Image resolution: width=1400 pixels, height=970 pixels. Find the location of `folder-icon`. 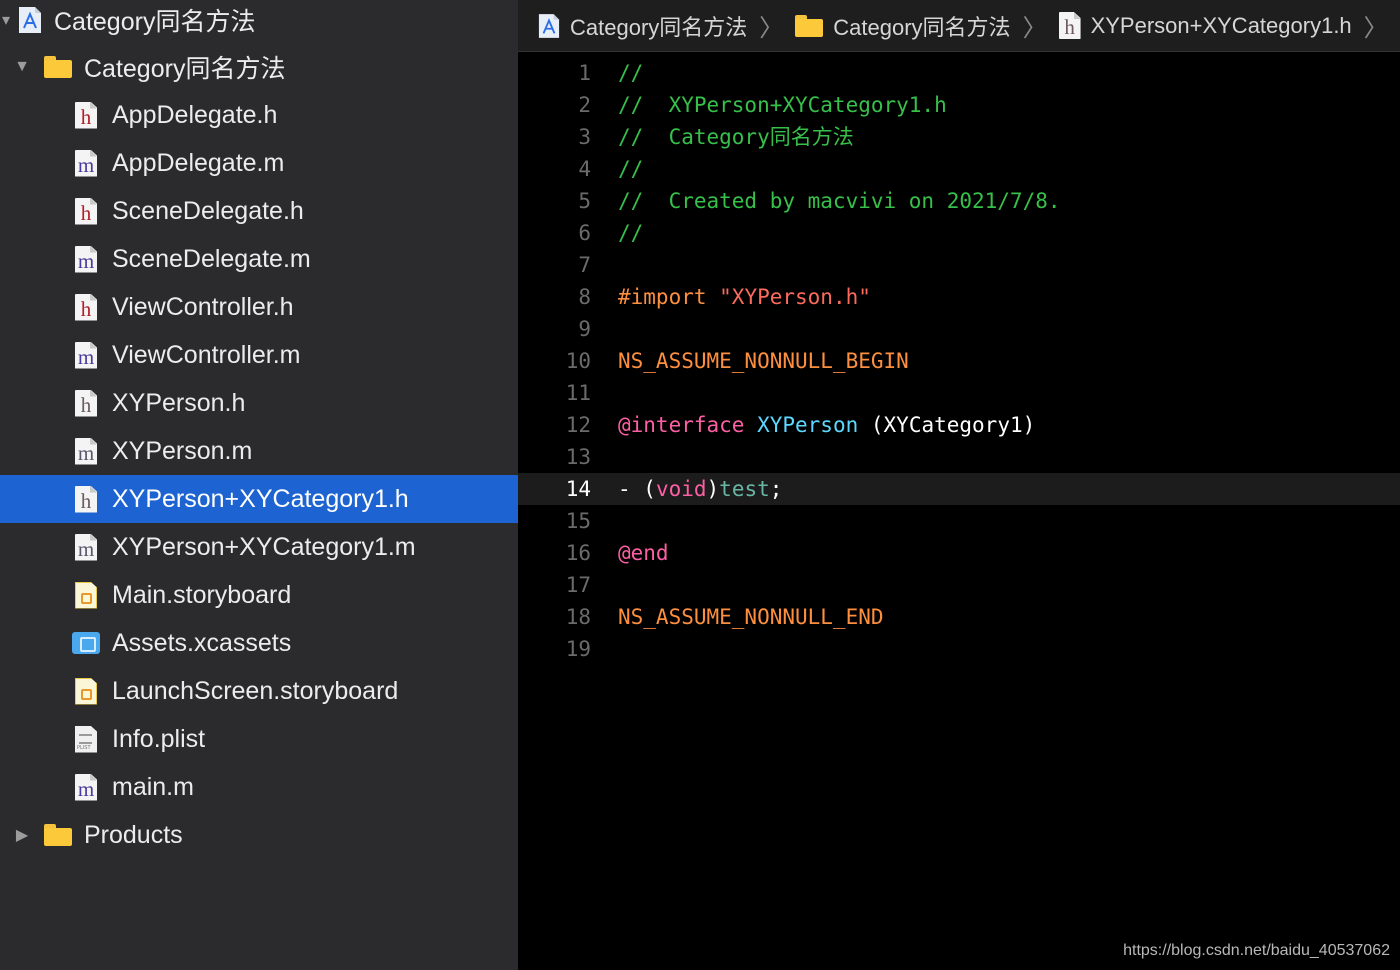

folder-icon is located at coordinates (58, 835).